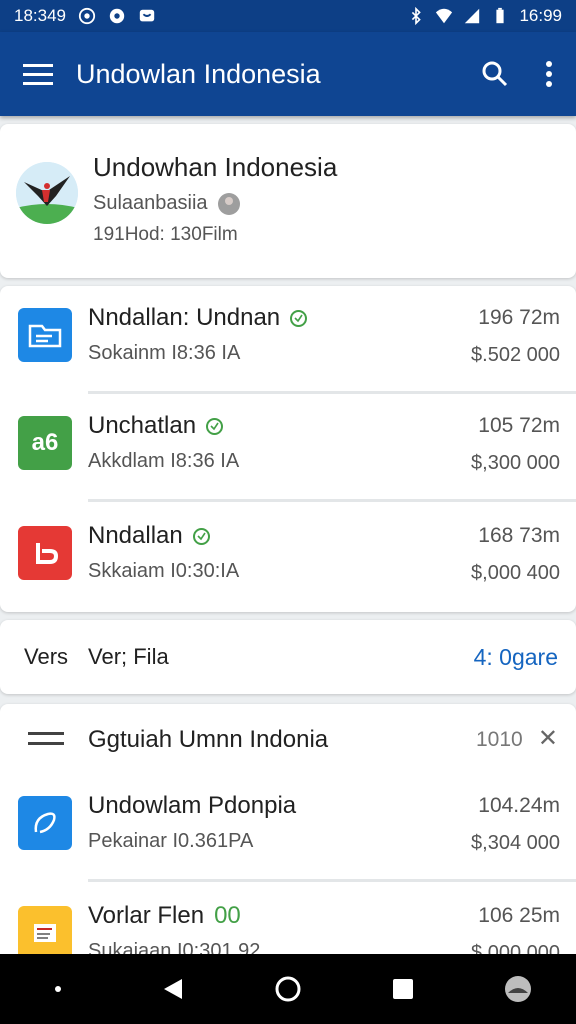  I want to click on search-icon, so click(495, 74).